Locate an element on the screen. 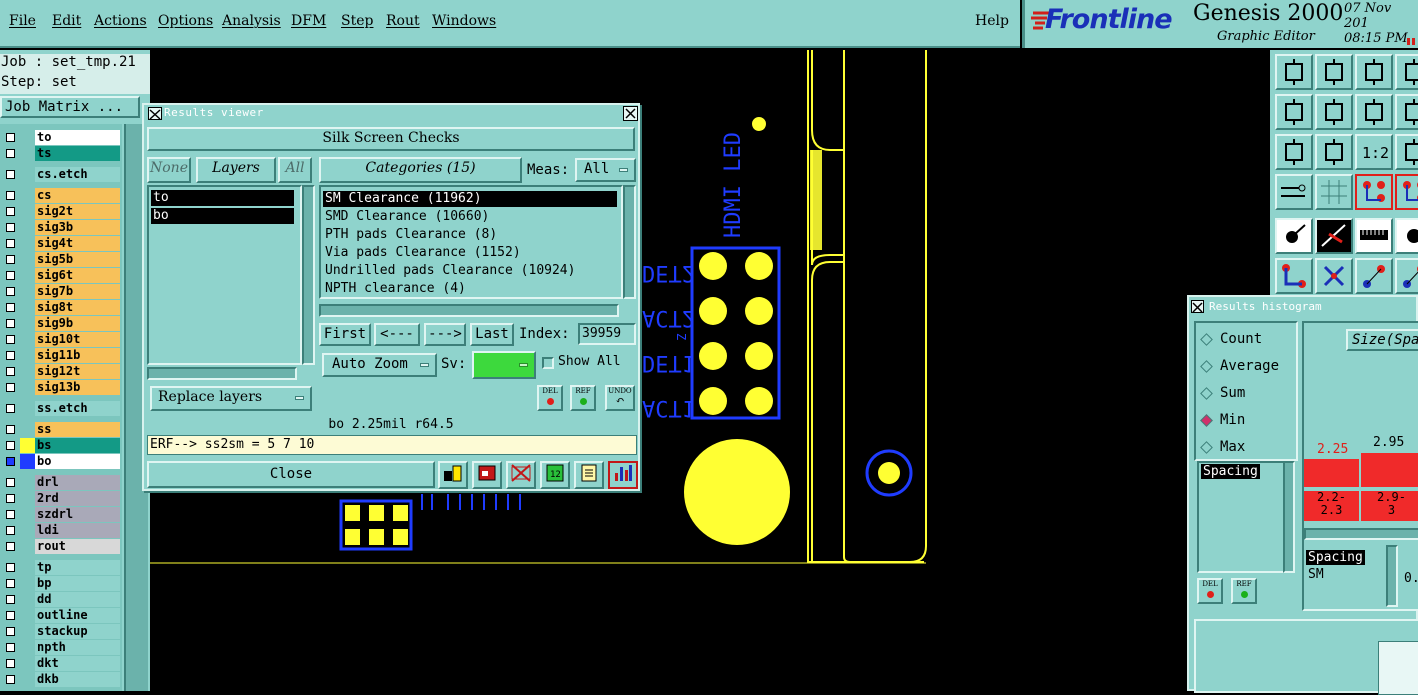 This screenshot has height=695, width=1418. layer-row-cs: cs is located at coordinates (61, 195).